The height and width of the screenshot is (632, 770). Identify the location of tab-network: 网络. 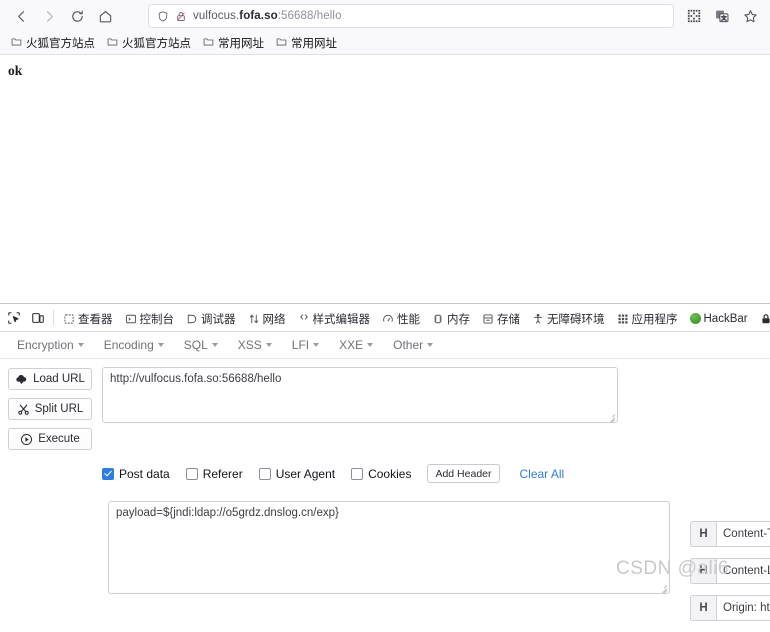
(267, 318).